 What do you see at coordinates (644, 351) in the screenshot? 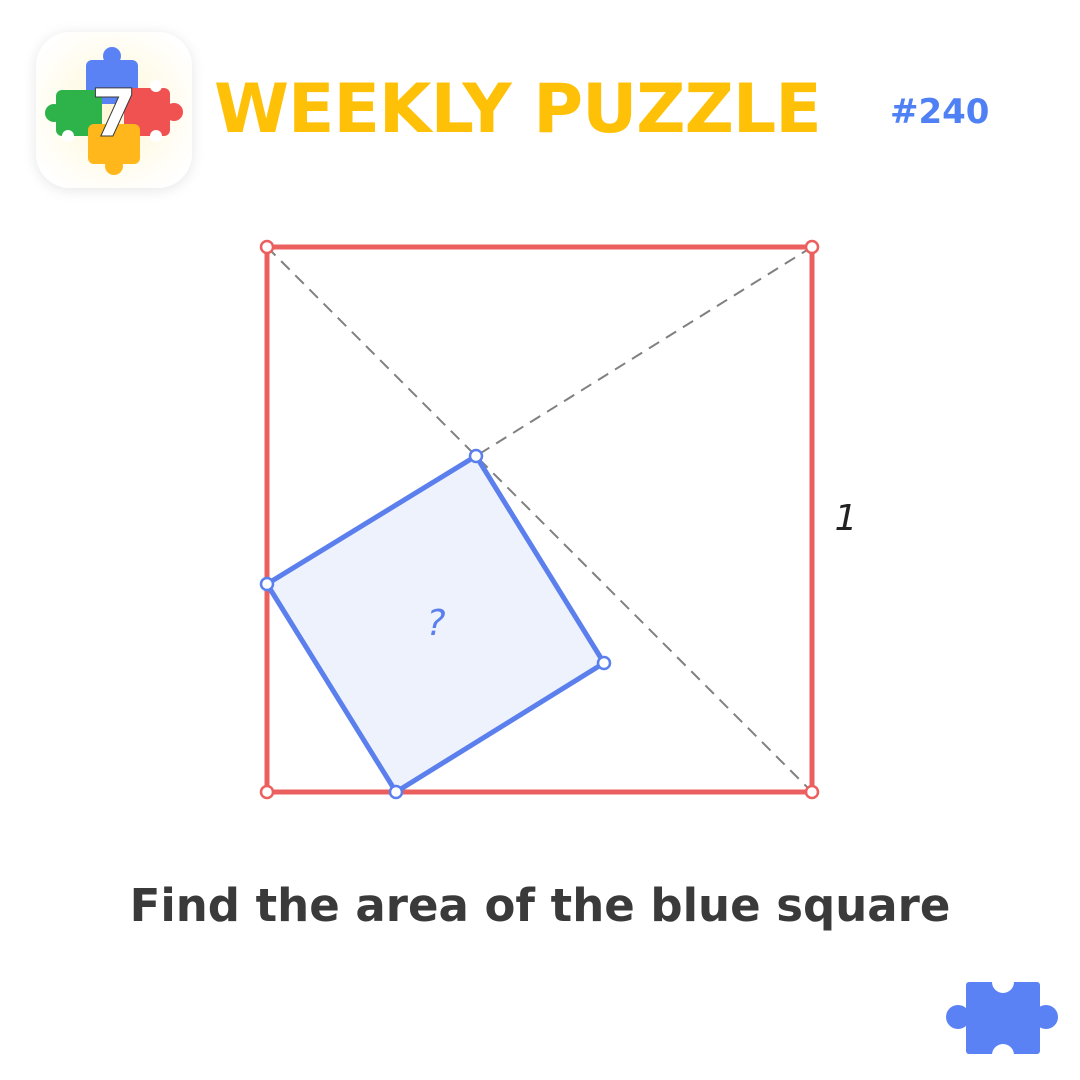
I see `dashed-line-to-corner` at bounding box center [644, 351].